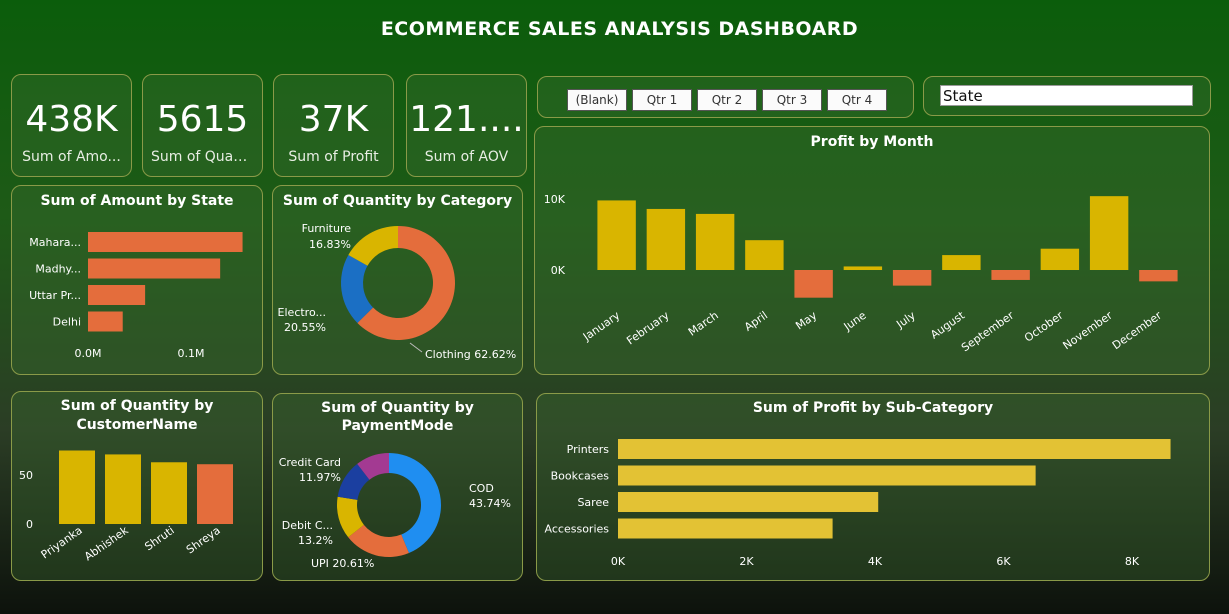  What do you see at coordinates (1088, 331) in the screenshot?
I see `month-label: November` at bounding box center [1088, 331].